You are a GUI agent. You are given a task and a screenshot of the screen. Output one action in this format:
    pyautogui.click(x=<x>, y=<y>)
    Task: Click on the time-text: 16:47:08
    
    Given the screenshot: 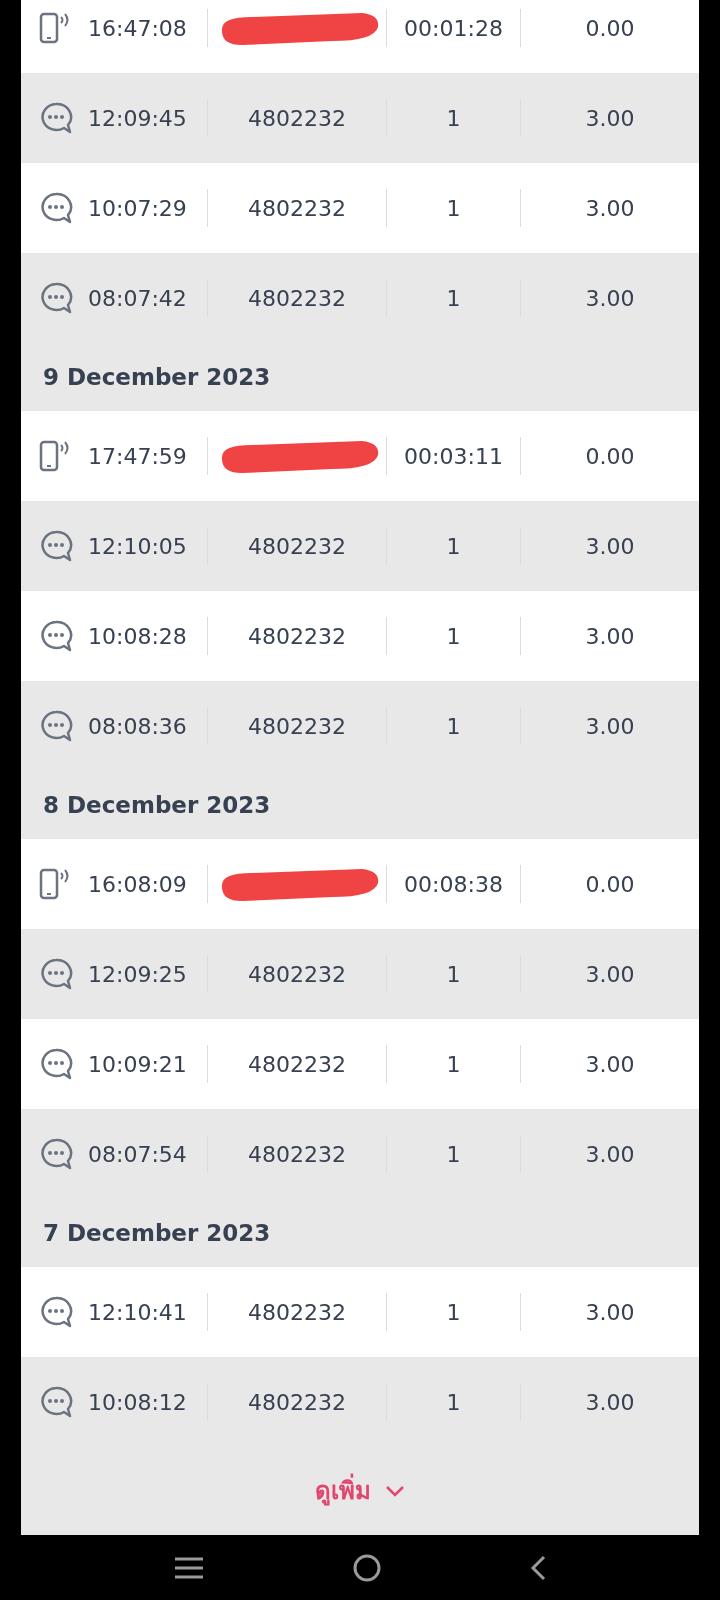 What is the action you would take?
    pyautogui.click(x=137, y=28)
    